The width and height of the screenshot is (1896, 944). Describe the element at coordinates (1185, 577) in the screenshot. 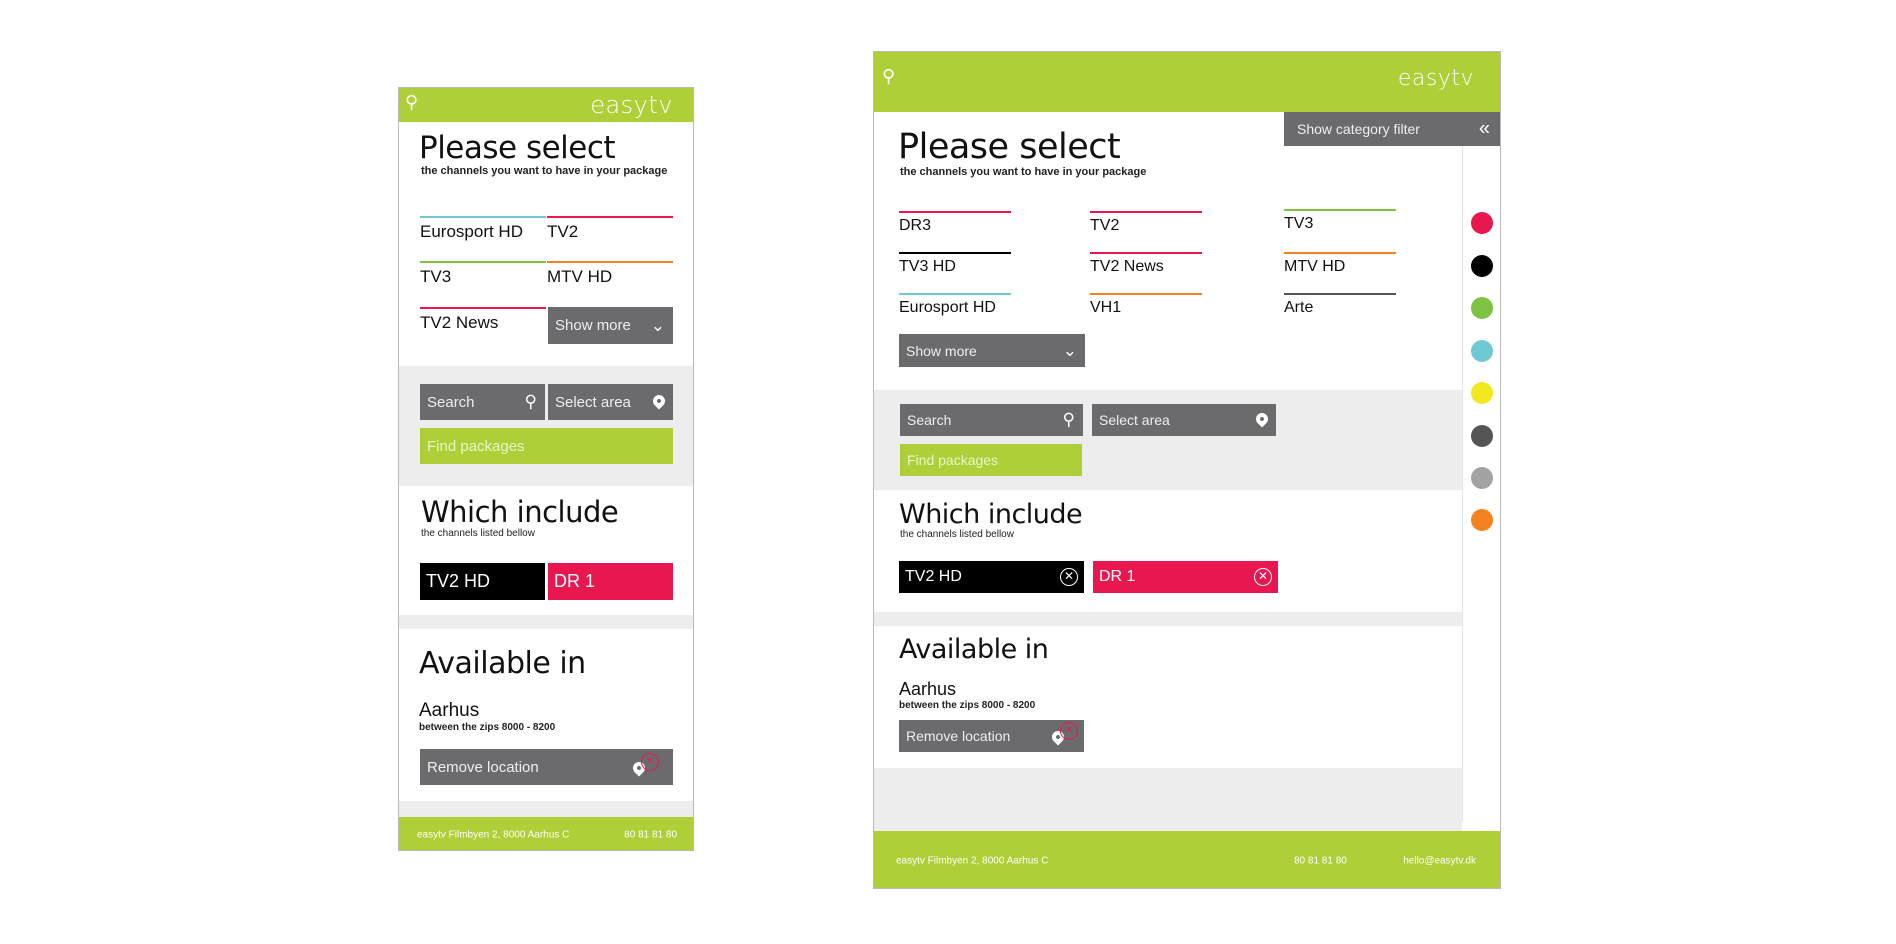

I see `included-channel-chip: DR 1 ✕` at that location.